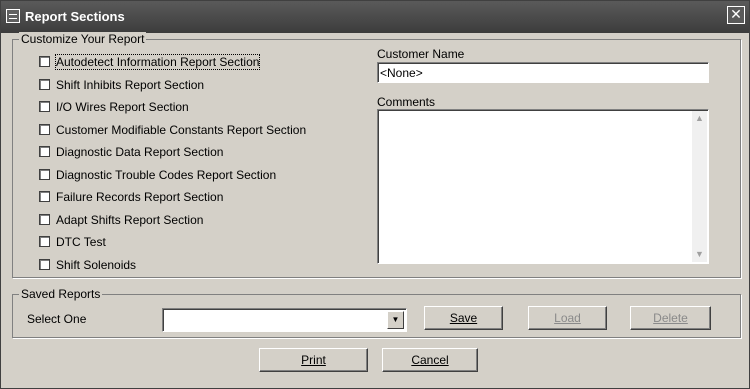  I want to click on cancel-button: Cancel, so click(430, 360).